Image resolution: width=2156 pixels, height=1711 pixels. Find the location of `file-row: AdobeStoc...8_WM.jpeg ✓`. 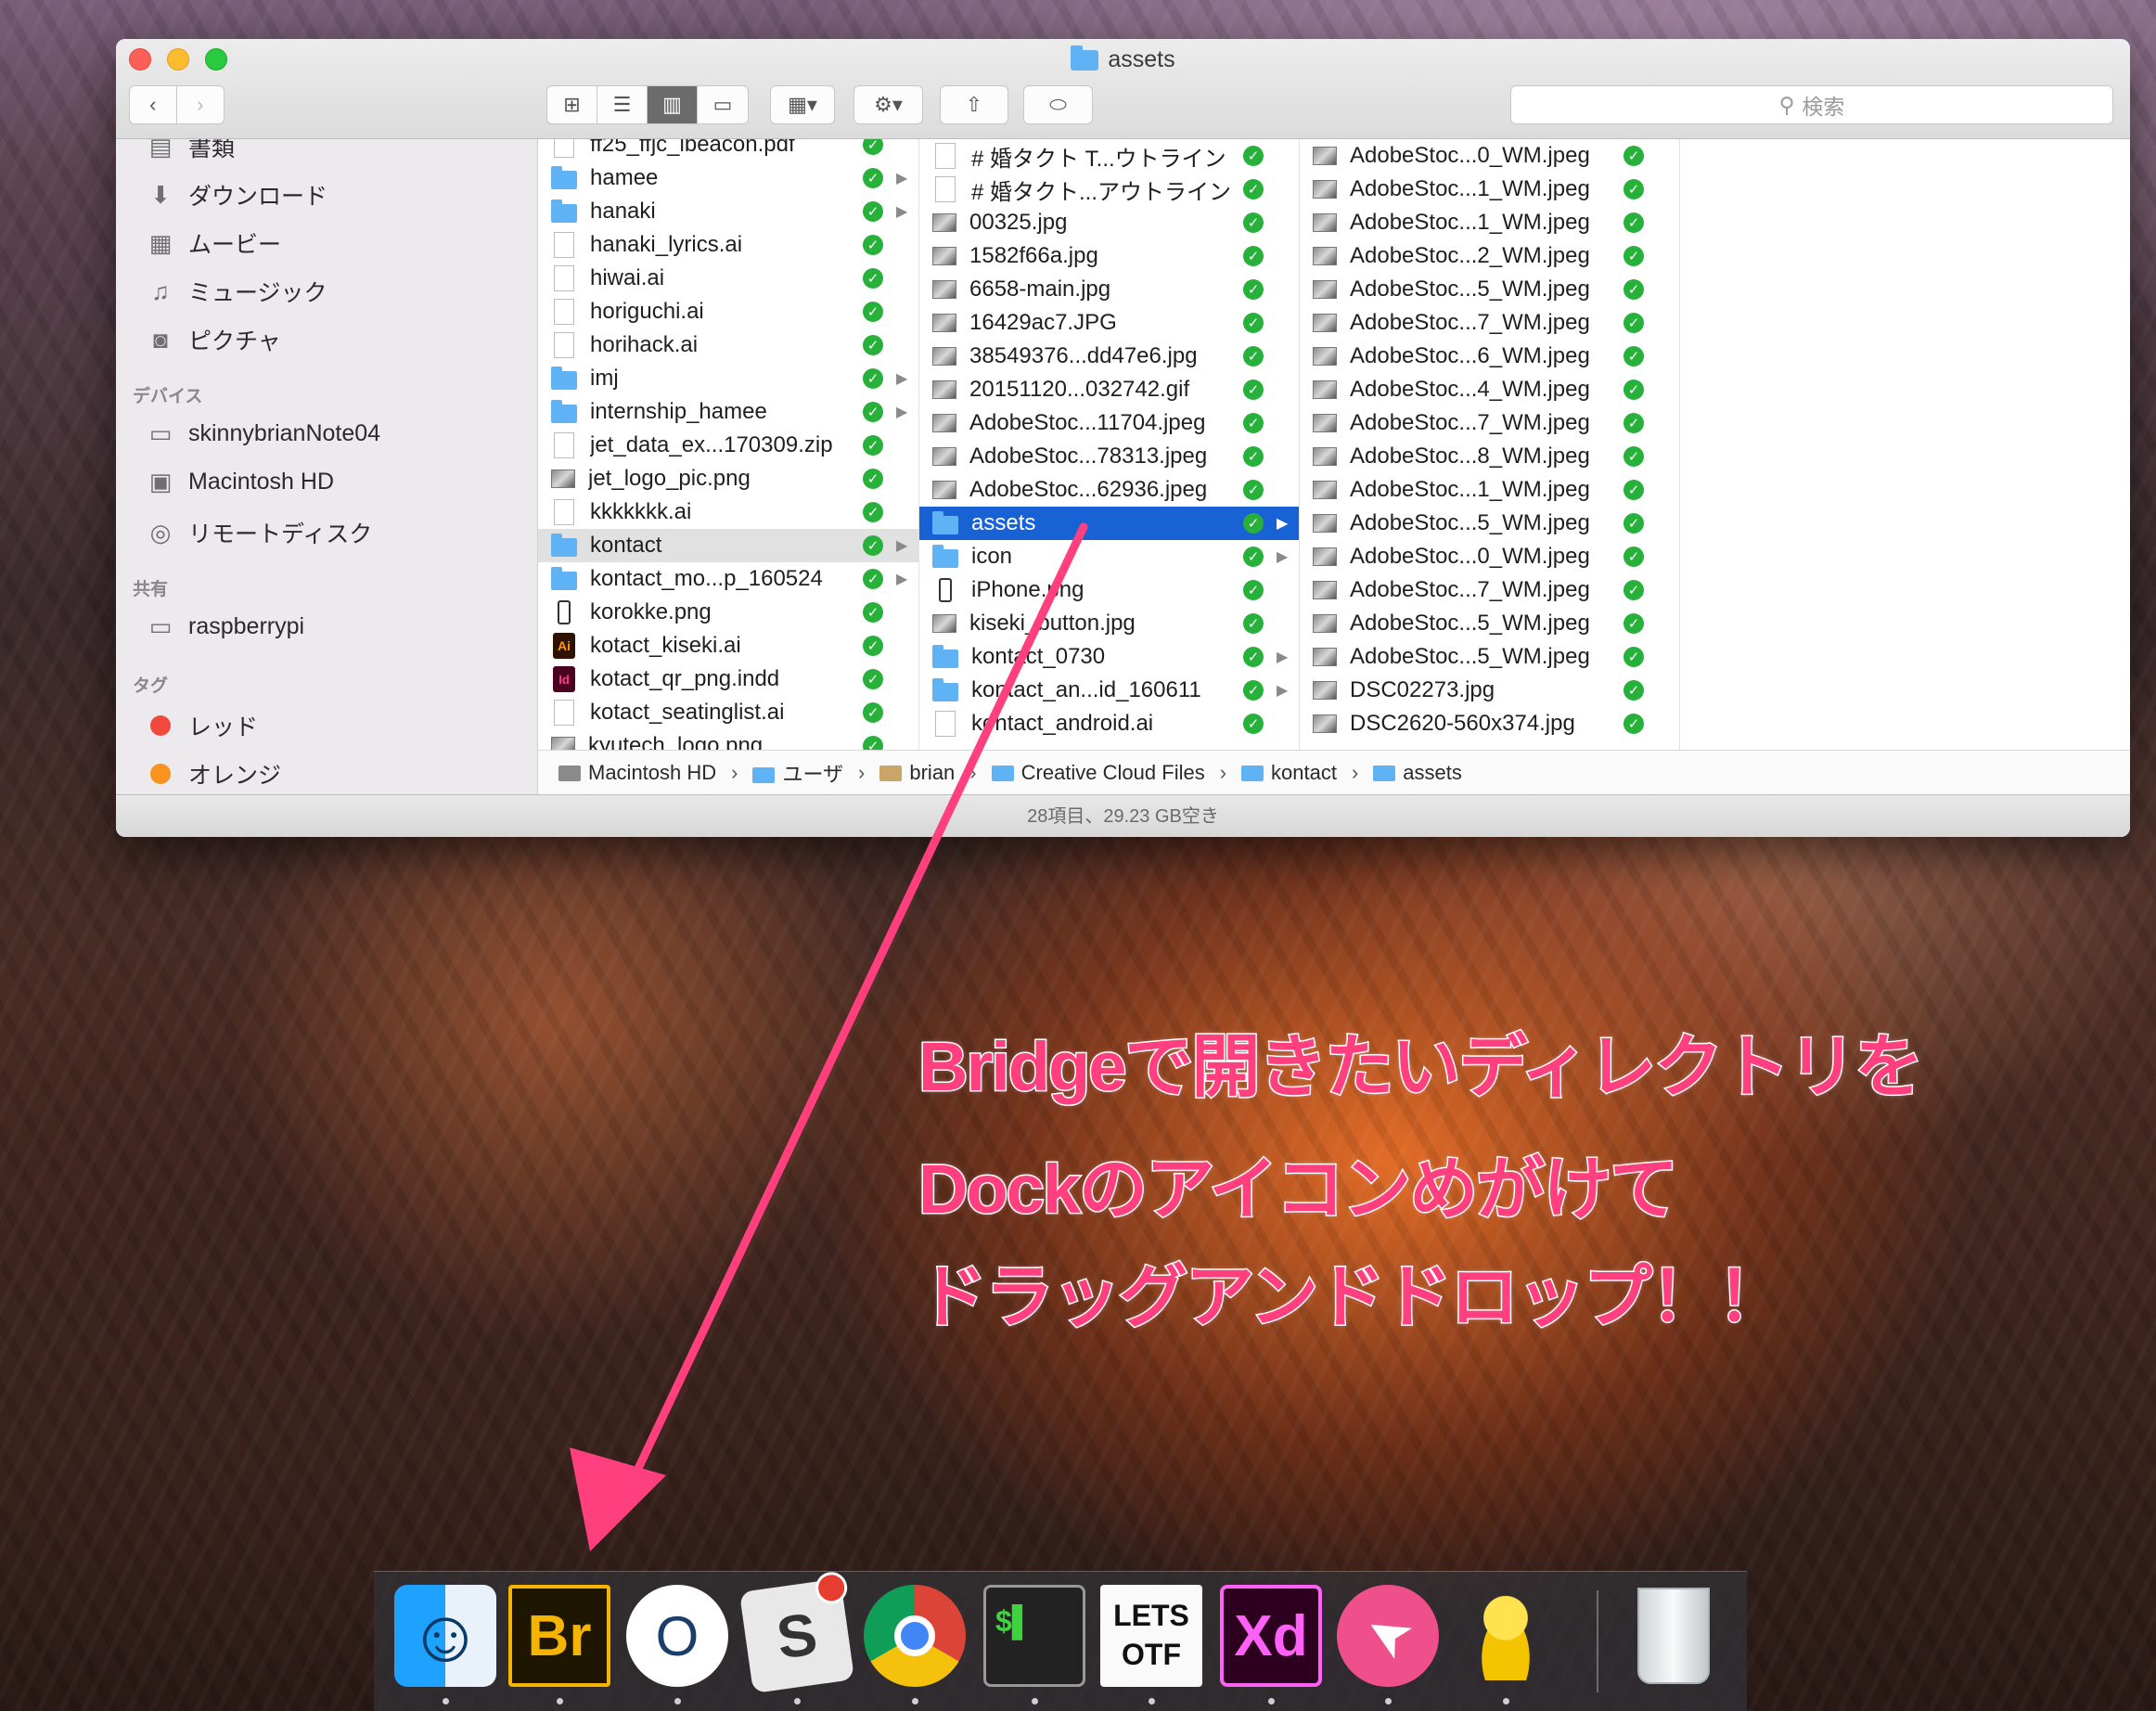

file-row: AdobeStoc...8_WM.jpeg ✓ is located at coordinates (1489, 456).